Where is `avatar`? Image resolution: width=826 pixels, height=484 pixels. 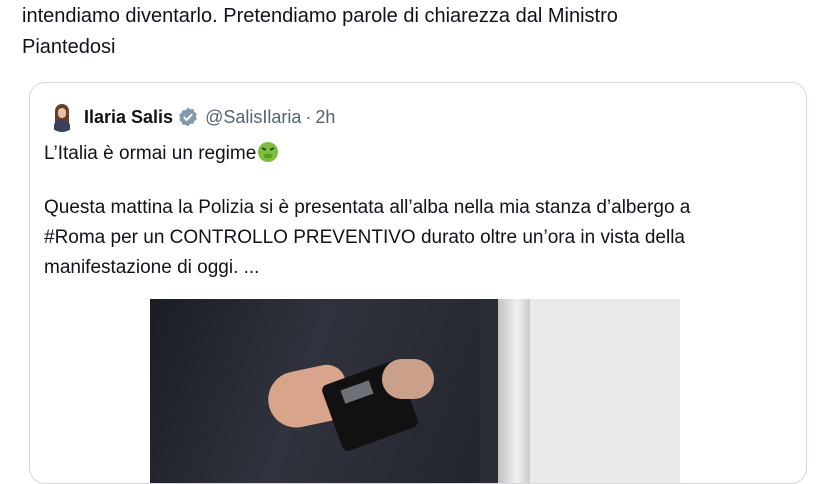 avatar is located at coordinates (62, 117).